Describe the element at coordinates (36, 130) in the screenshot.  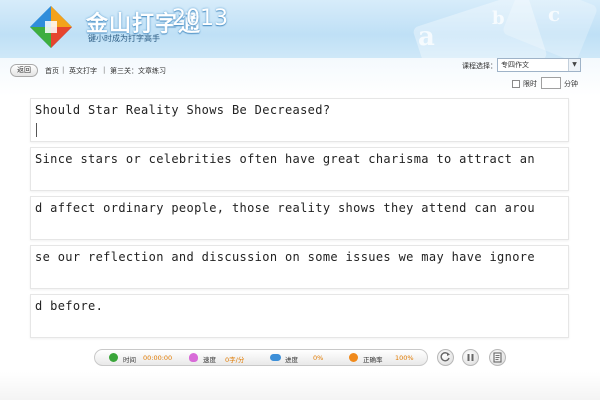
I see `text-caret` at that location.